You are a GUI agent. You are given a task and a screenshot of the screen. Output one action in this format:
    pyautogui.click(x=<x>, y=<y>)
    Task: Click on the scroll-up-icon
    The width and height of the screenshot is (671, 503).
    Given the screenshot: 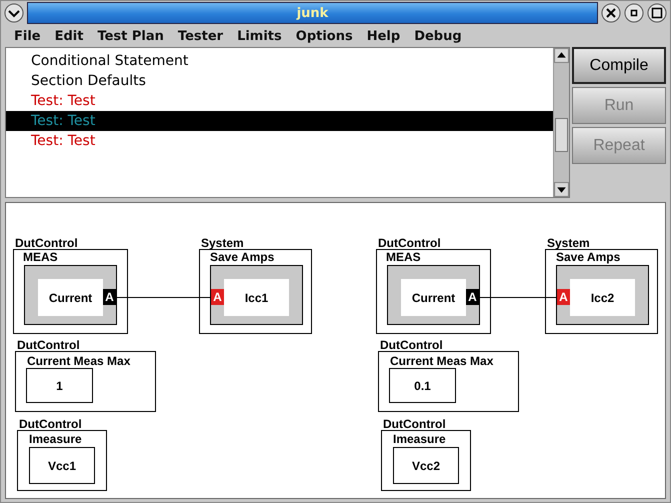 What is the action you would take?
    pyautogui.click(x=561, y=55)
    